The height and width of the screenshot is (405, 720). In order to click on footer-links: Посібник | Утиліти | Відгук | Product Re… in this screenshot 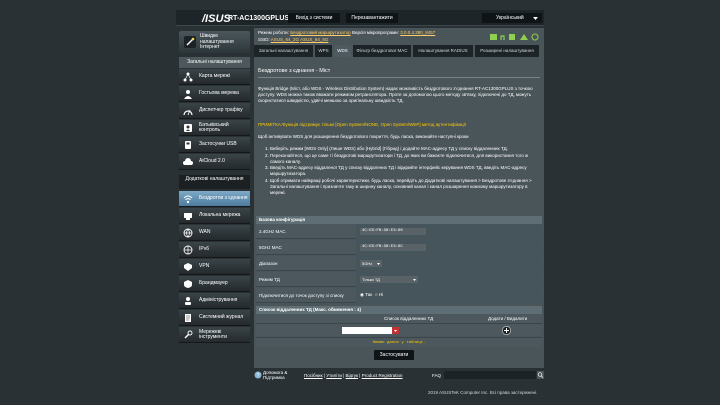, I will do `click(353, 375)`.